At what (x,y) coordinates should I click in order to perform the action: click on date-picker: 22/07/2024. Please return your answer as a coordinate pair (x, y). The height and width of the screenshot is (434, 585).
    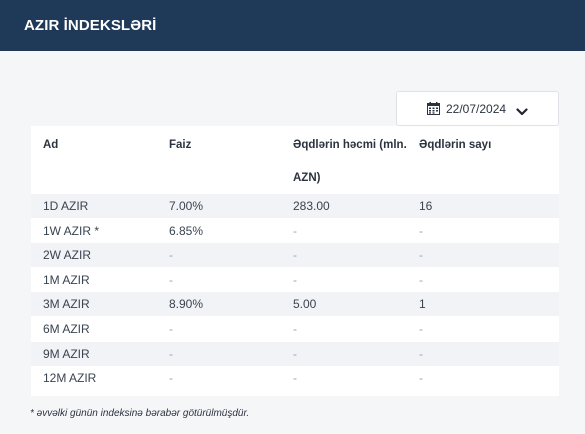
    Looking at the image, I should click on (477, 108).